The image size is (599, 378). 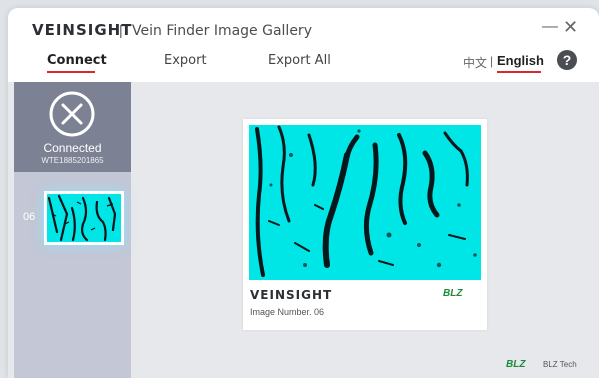 What do you see at coordinates (567, 60) in the screenshot?
I see `help-icon: ?` at bounding box center [567, 60].